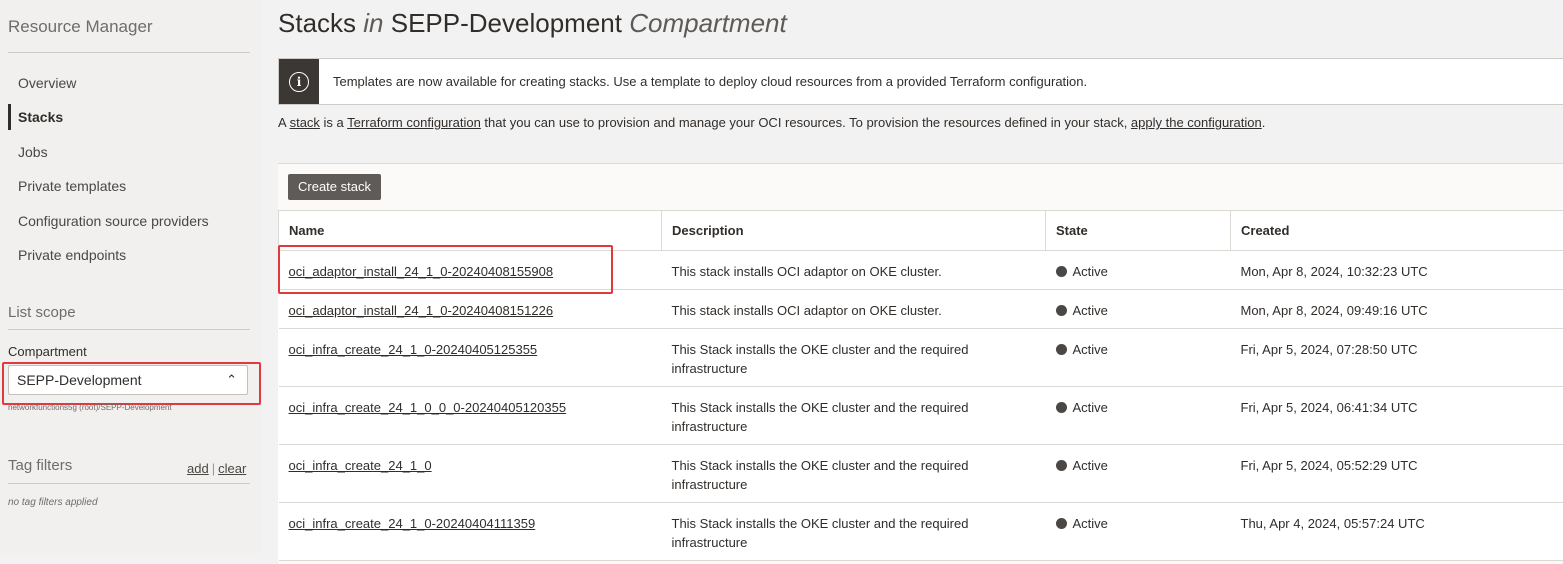  What do you see at coordinates (80, 27) in the screenshot?
I see `sidebar-title: Resource Manager` at bounding box center [80, 27].